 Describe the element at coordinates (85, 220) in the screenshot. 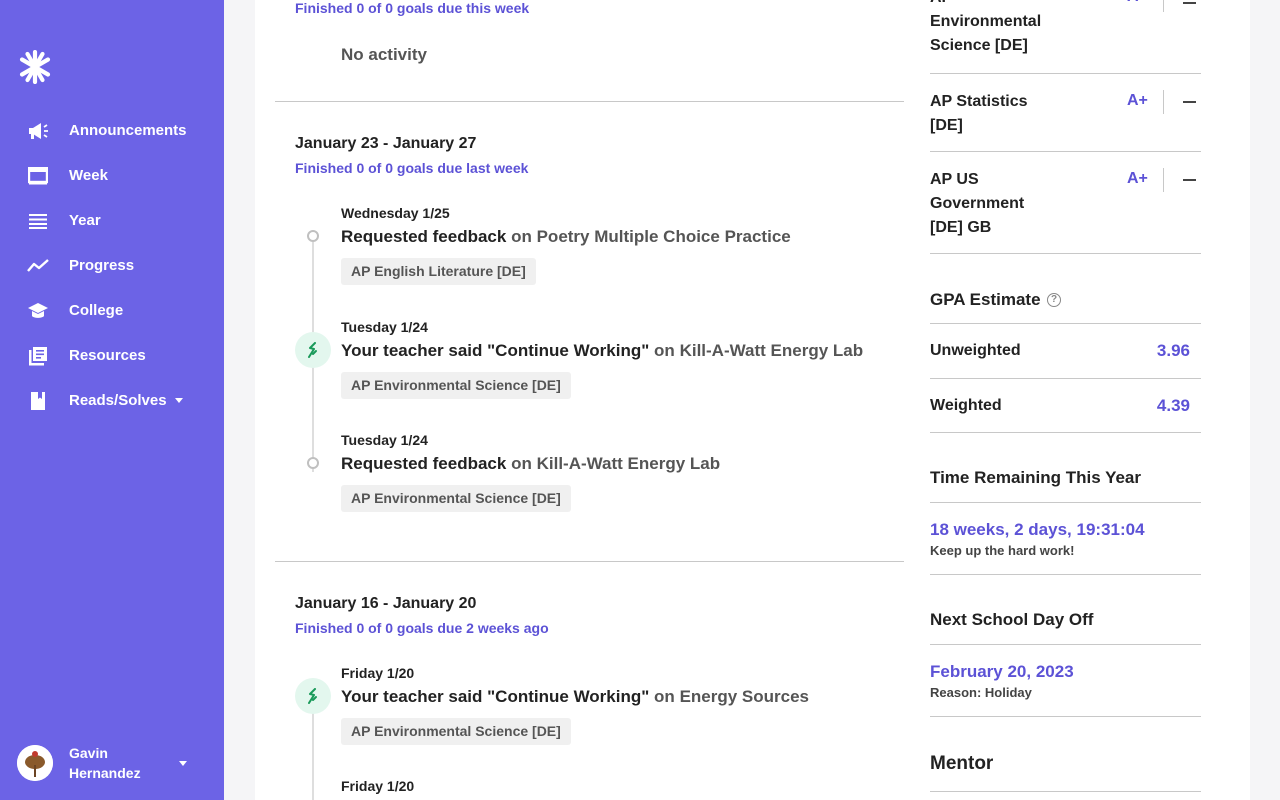

I see `sidebar-item-label: Year` at that location.